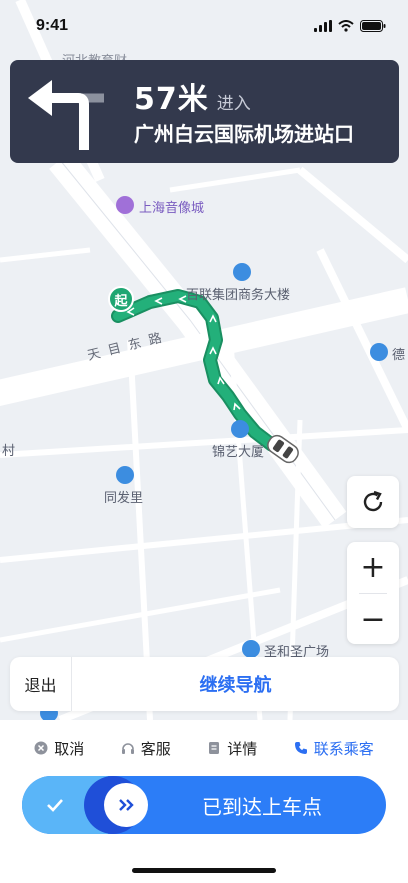 This screenshot has height=883, width=408. Describe the element at coordinates (373, 567) in the screenshot. I see `zoom-in-button: +` at that location.